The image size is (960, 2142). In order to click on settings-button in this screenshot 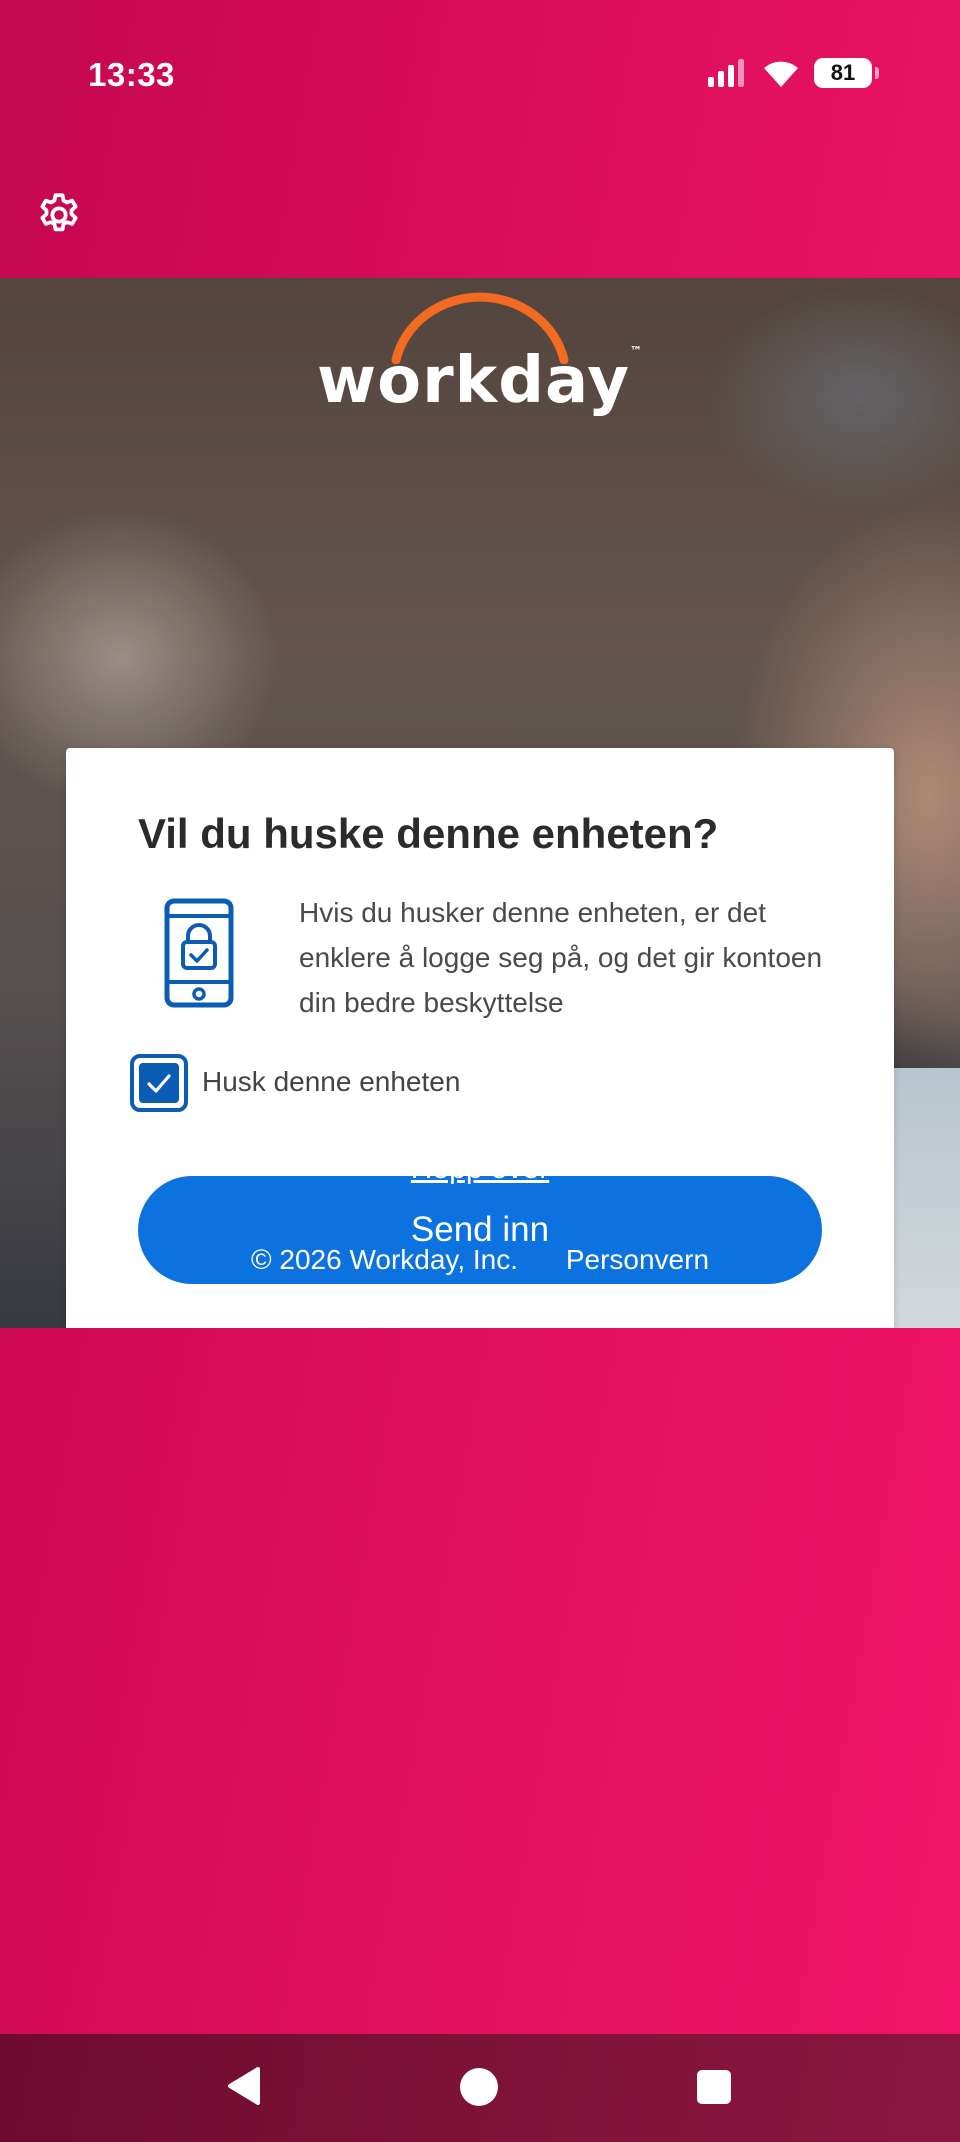, I will do `click(59, 215)`.